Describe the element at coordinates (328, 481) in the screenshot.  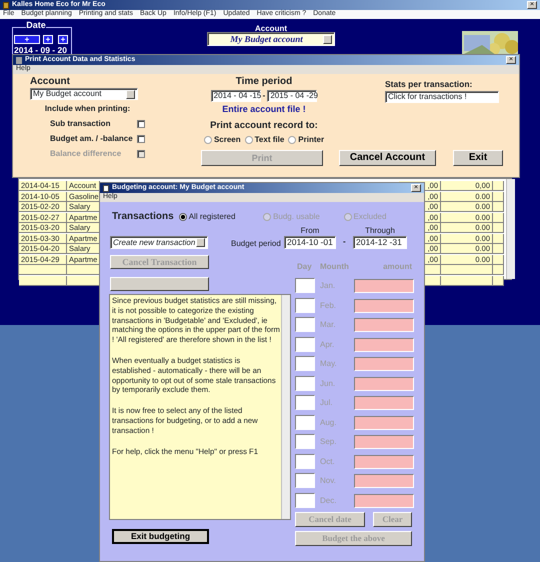
I see `month-label: Nov.` at that location.